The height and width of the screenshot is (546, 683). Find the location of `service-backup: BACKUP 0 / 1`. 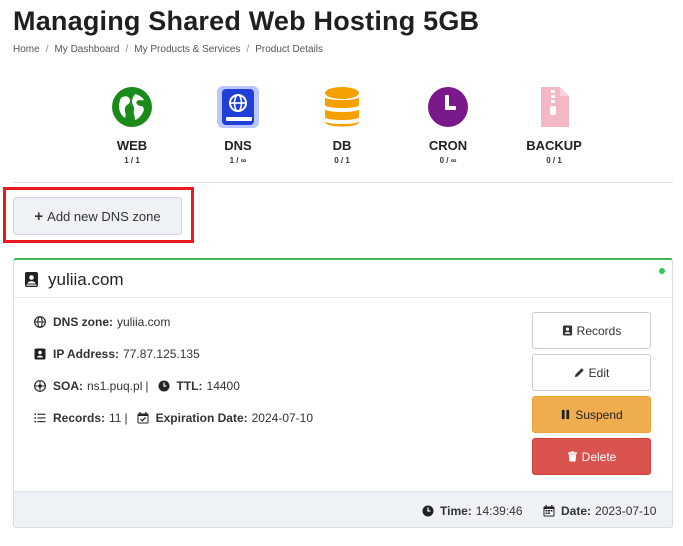

service-backup: BACKUP 0 / 1 is located at coordinates (554, 125).